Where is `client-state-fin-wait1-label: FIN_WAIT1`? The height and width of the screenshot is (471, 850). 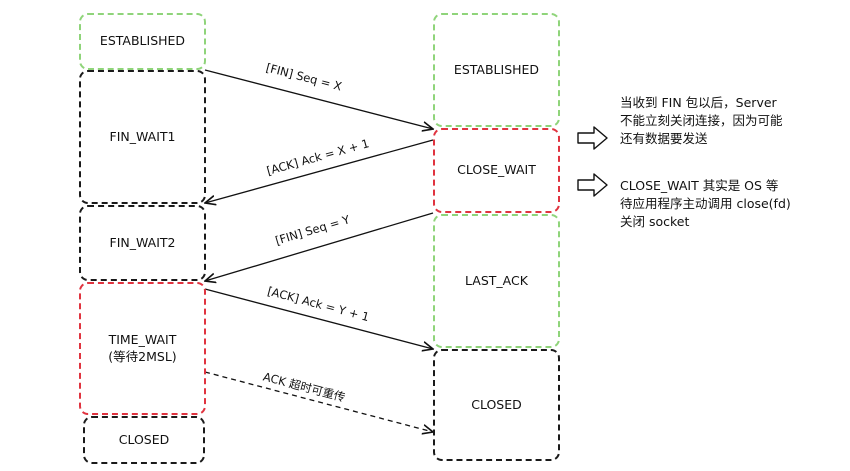 client-state-fin-wait1-label: FIN_WAIT1 is located at coordinates (142, 136).